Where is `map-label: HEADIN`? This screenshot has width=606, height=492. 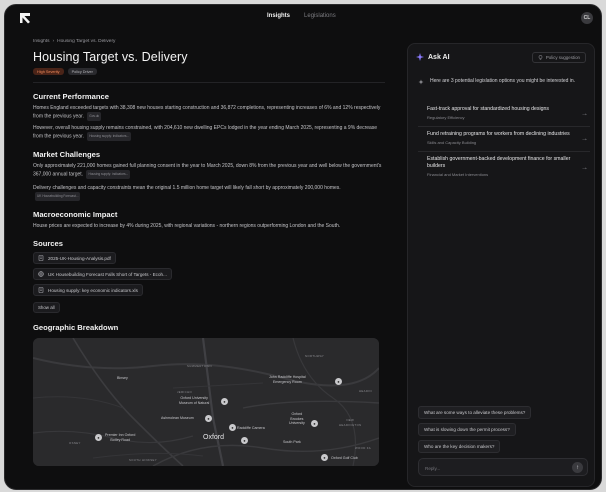 map-label: HEADIN is located at coordinates (365, 391).